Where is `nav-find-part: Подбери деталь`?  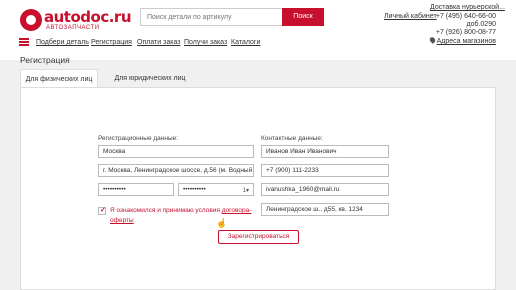 nav-find-part: Подбери деталь is located at coordinates (62, 42).